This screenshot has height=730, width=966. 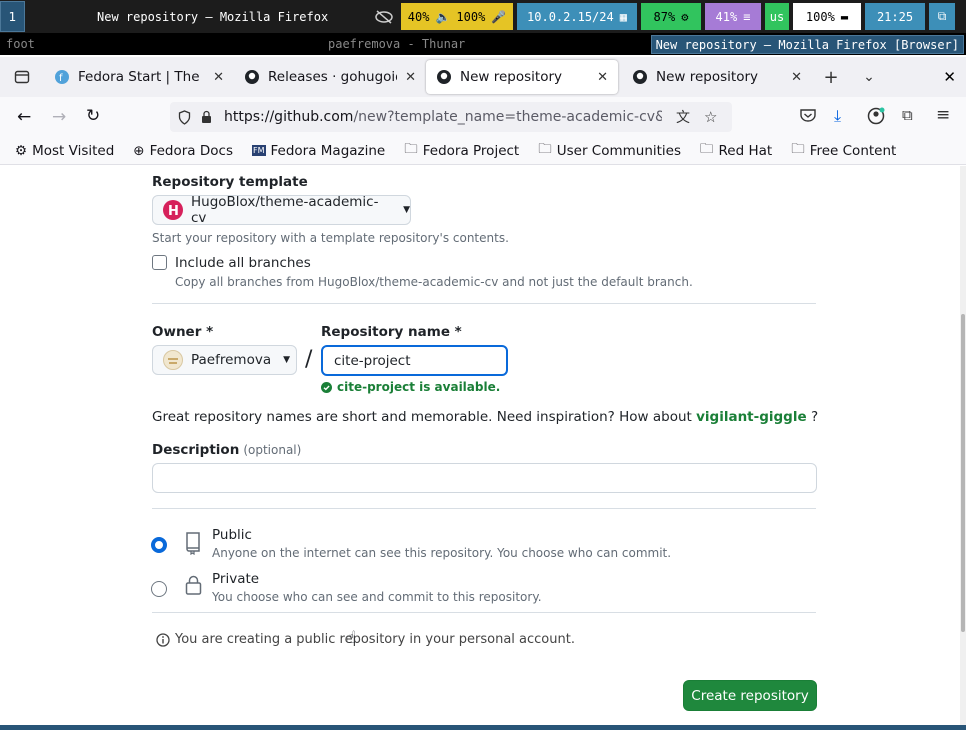 I want to click on shield-icon, so click(x=184, y=117).